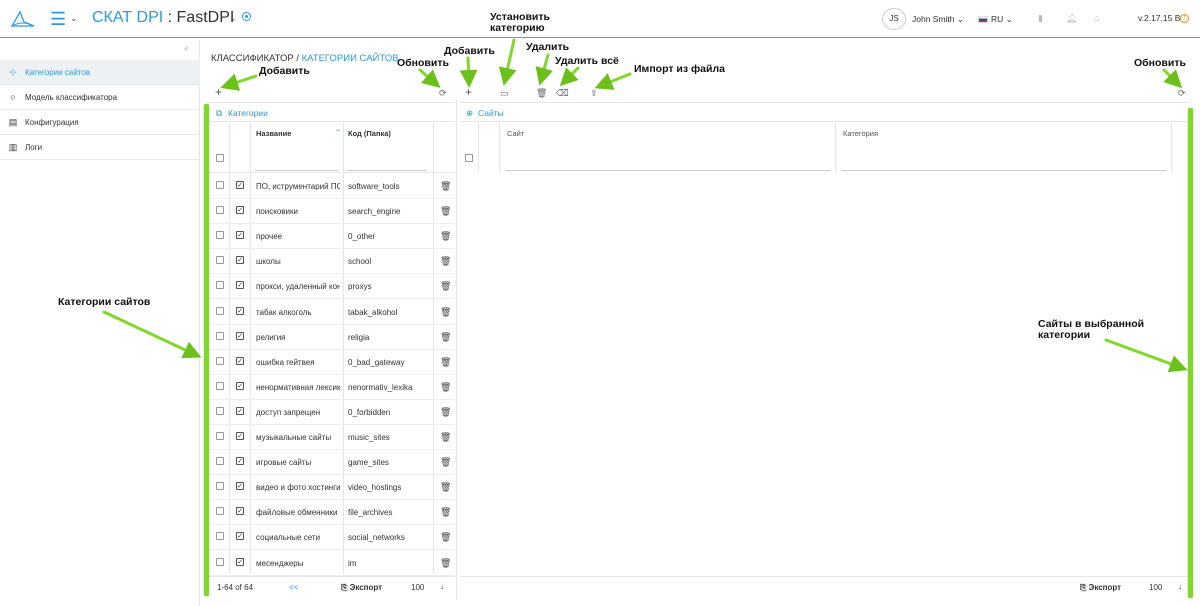  What do you see at coordinates (938, 19) in the screenshot?
I see `user-menu: John Smith ⌄` at bounding box center [938, 19].